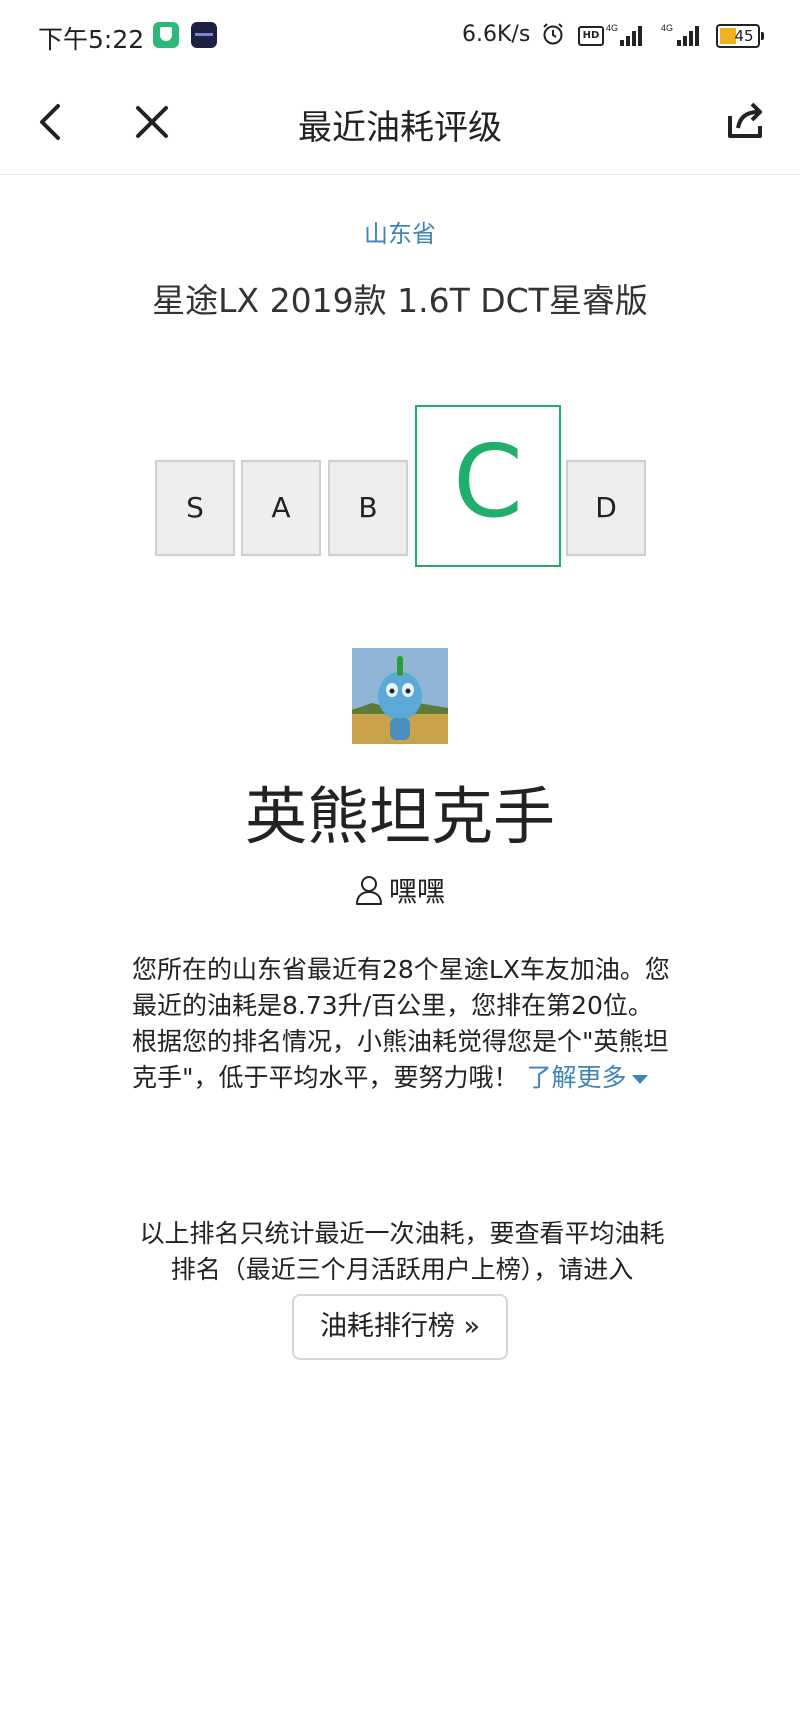 This screenshot has width=800, height=1733. I want to click on province-label: 山东省, so click(400, 234).